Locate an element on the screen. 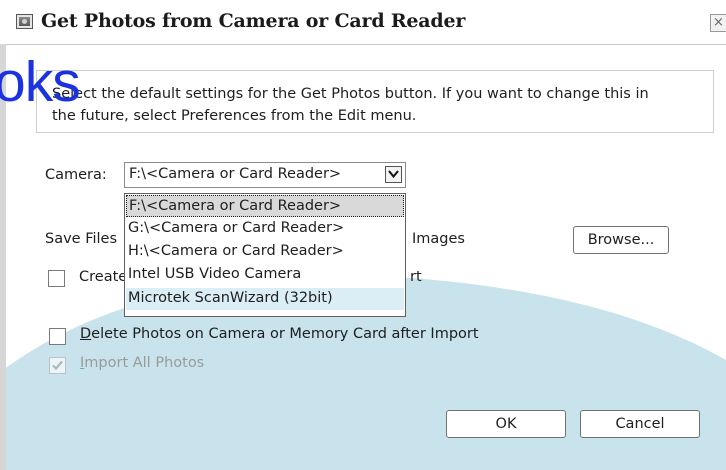 Image resolution: width=726 pixels, height=470 pixels. camera-select-value: F:\<Camera or Card Reader> is located at coordinates (235, 174).